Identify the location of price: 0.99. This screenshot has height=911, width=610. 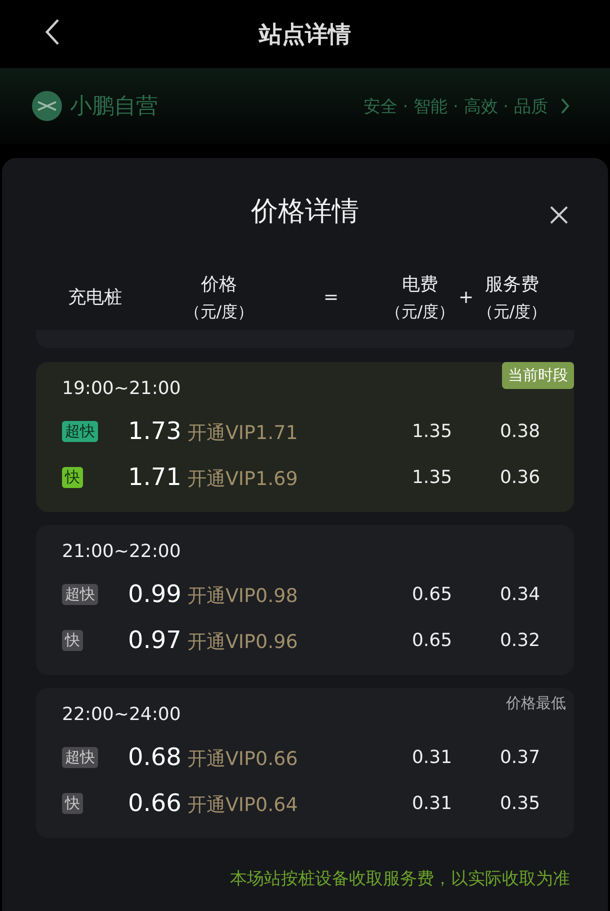
(155, 594).